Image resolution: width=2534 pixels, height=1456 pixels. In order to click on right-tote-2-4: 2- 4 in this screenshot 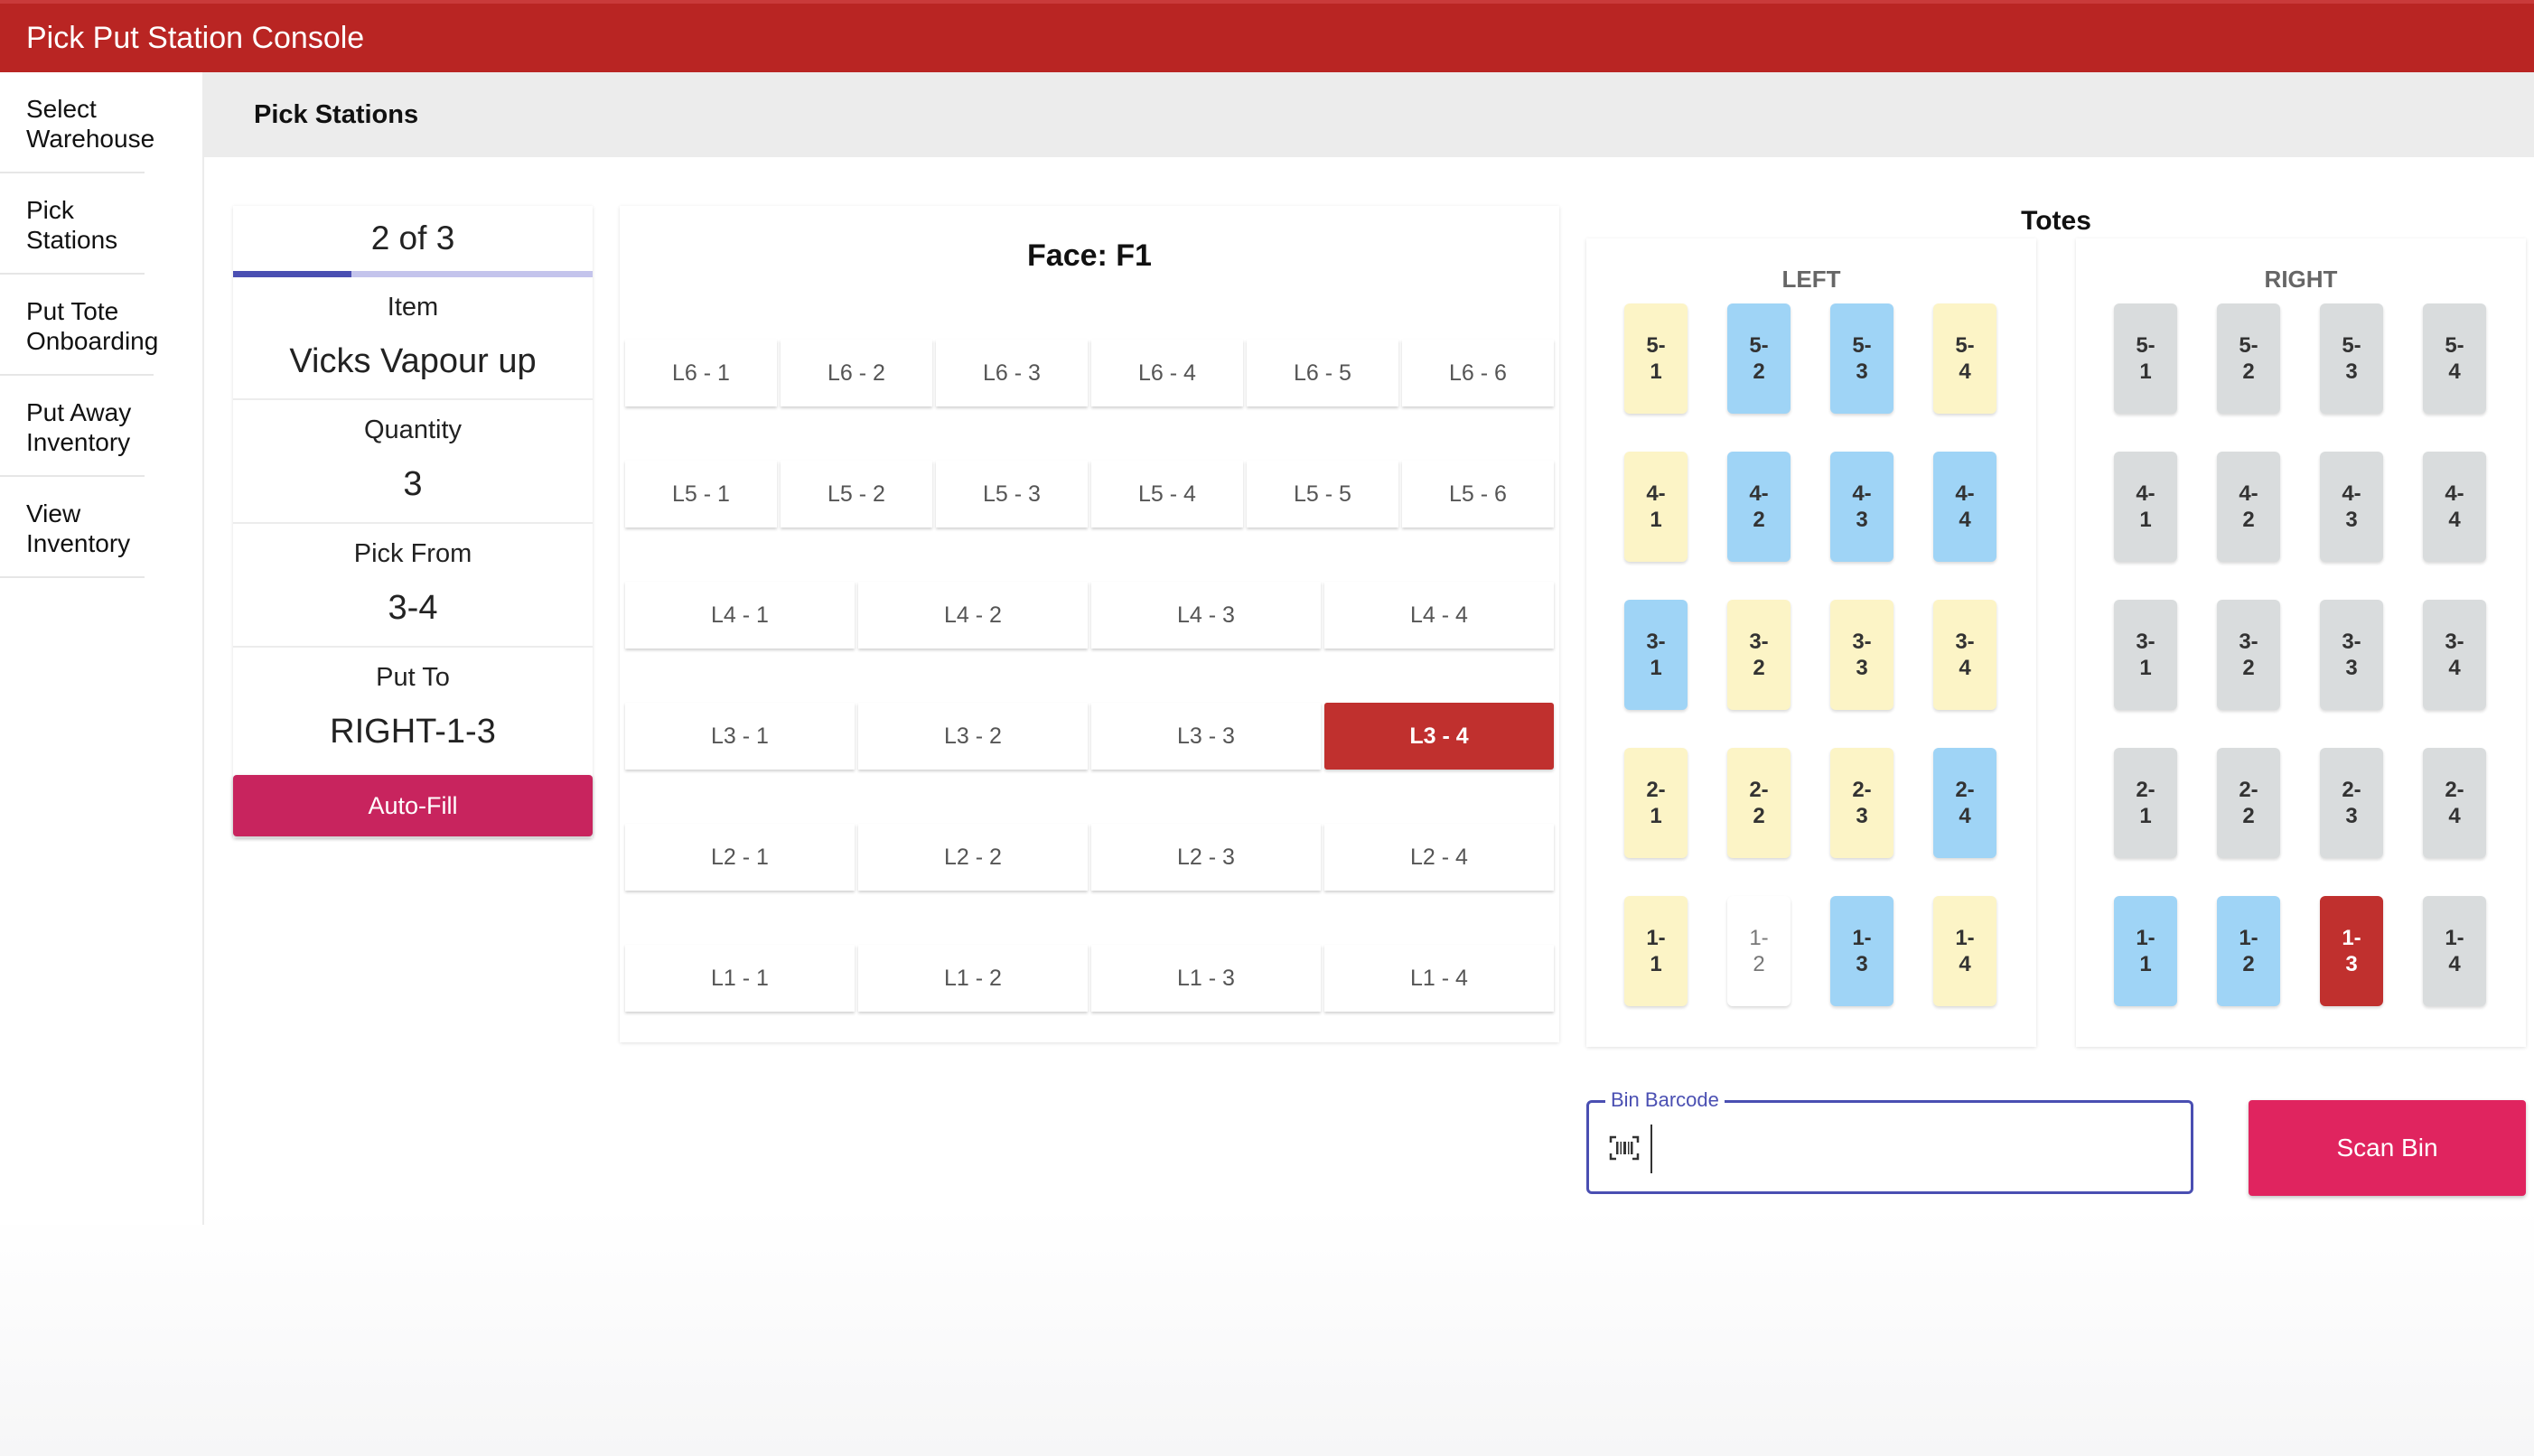, I will do `click(2455, 803)`.